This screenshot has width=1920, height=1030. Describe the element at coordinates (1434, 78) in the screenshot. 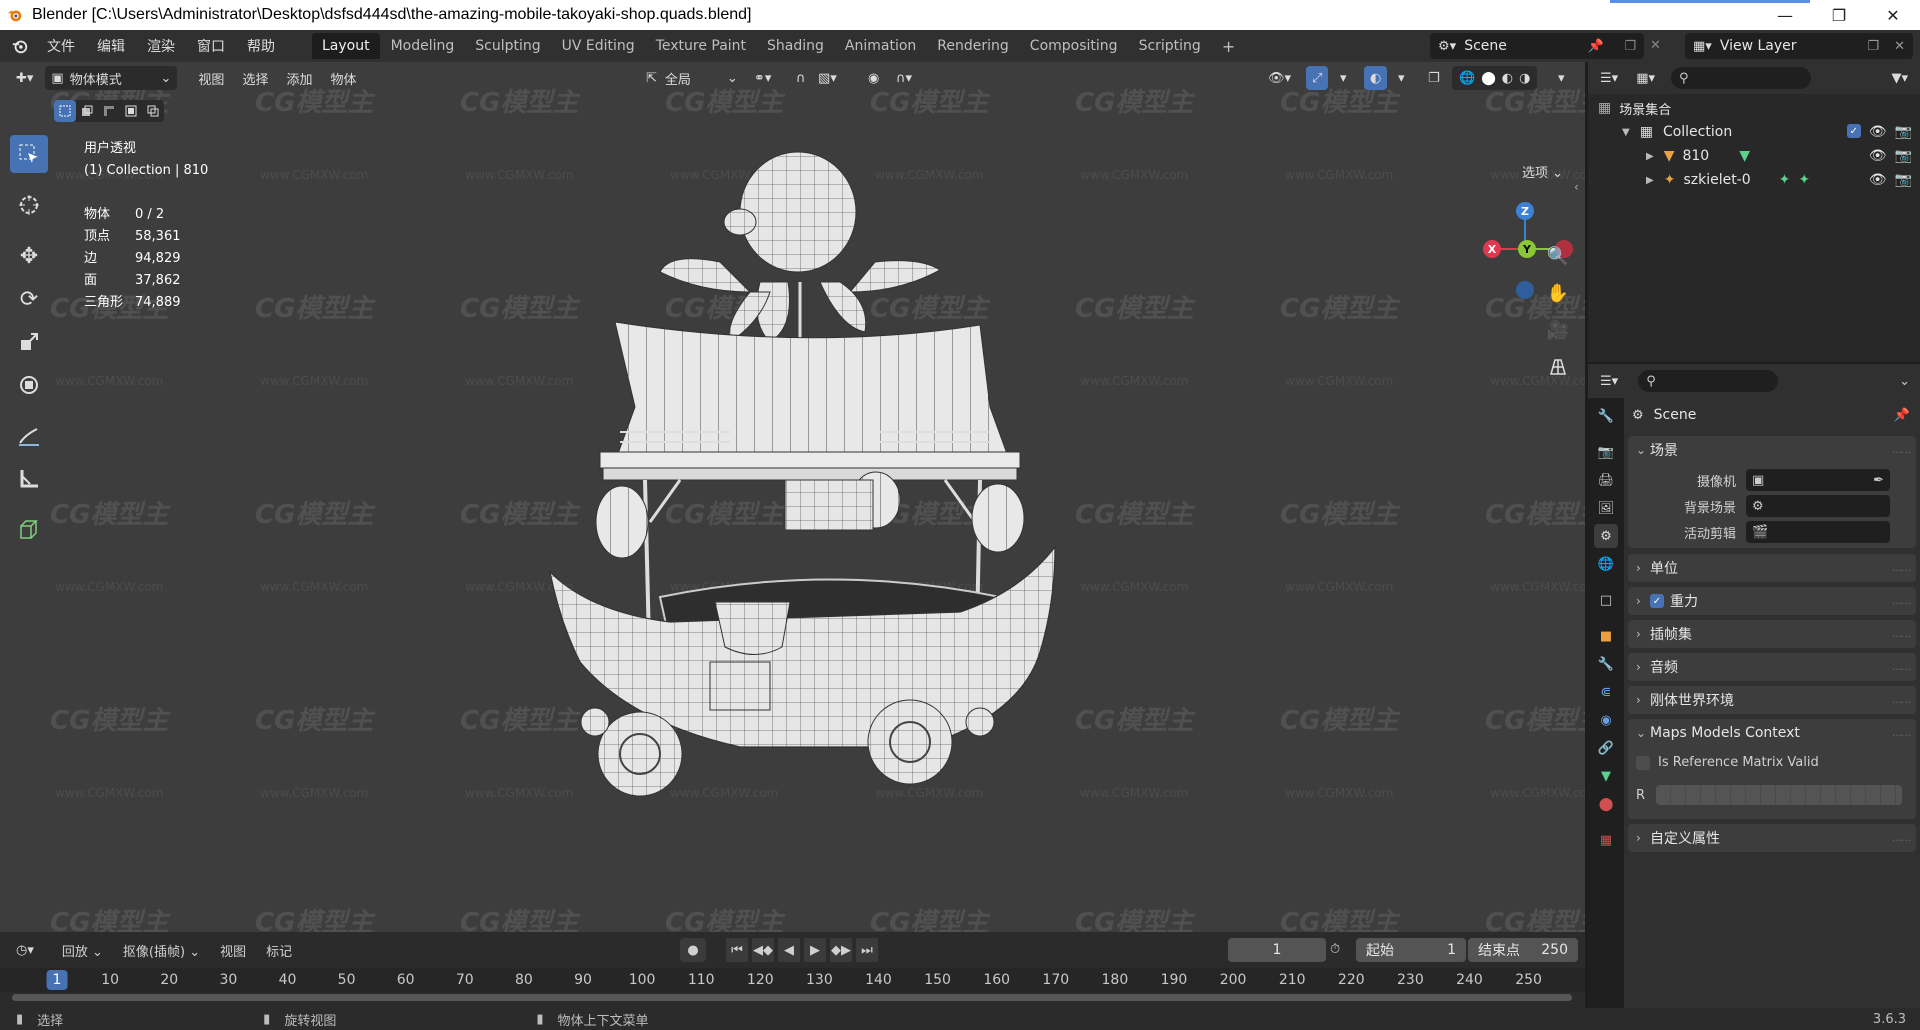

I see `xray-toggle-icon: ❐` at that location.